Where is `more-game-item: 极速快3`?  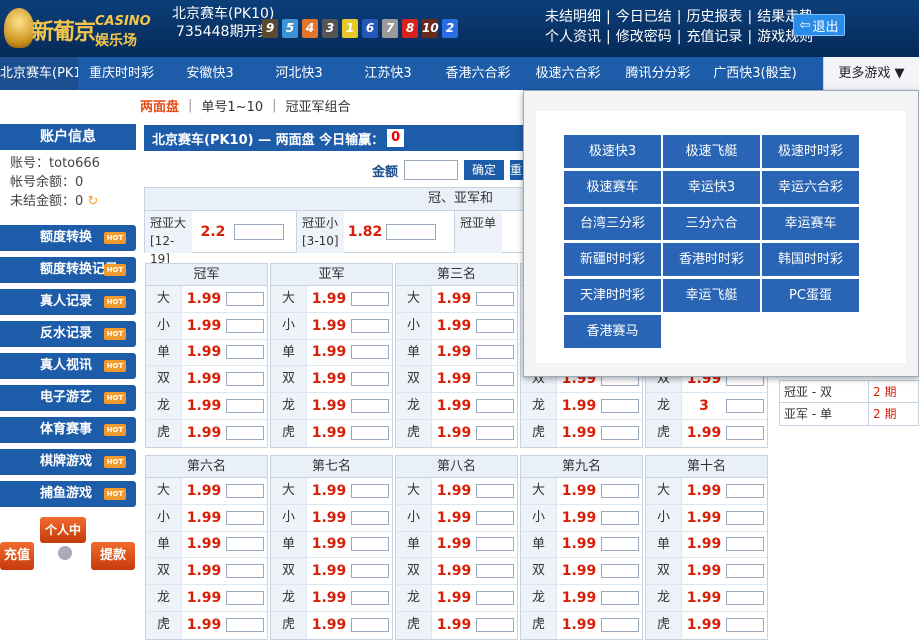 more-game-item: 极速快3 is located at coordinates (612, 151).